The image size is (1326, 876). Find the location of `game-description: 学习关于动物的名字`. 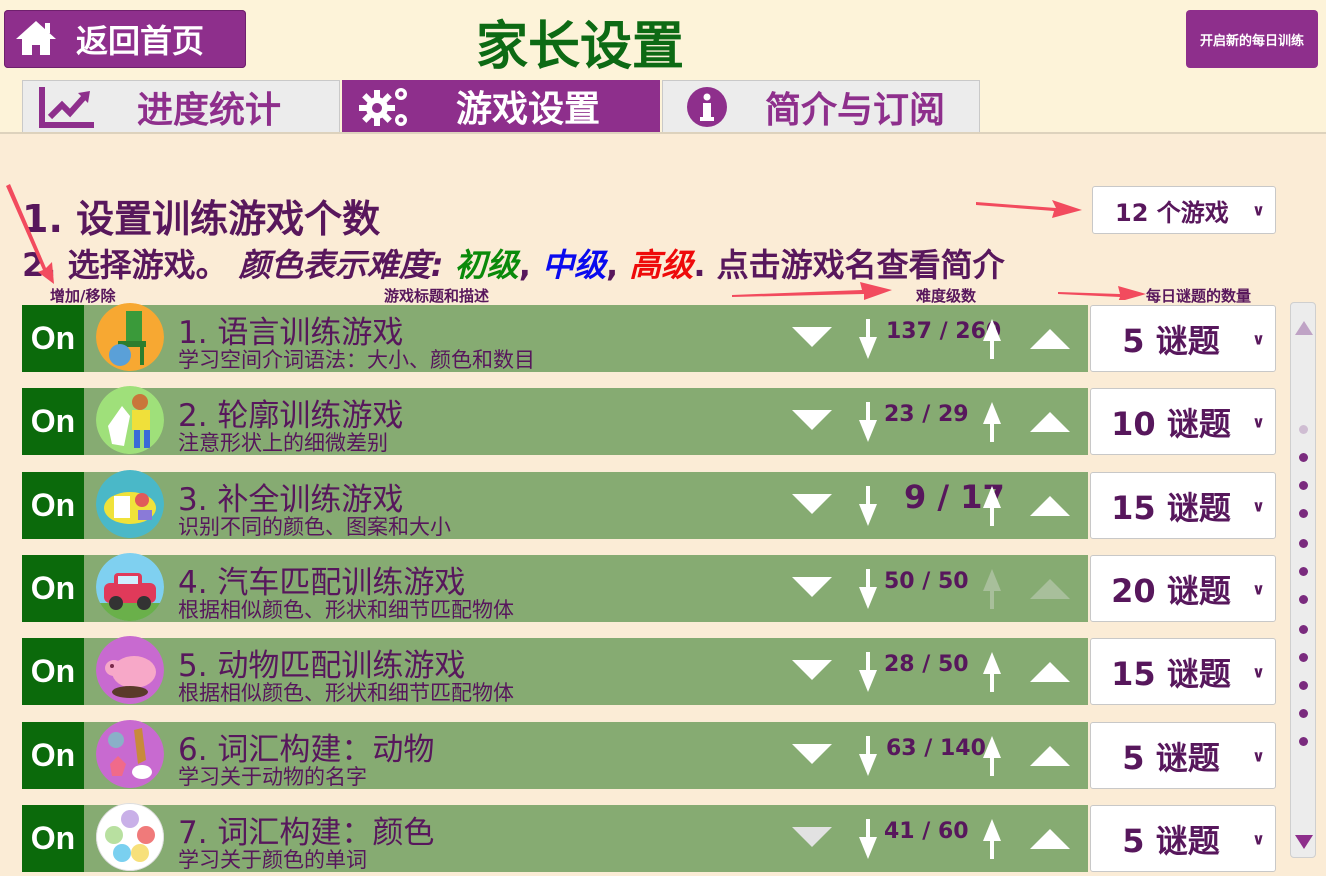

game-description: 学习关于动物的名字 is located at coordinates (272, 777).